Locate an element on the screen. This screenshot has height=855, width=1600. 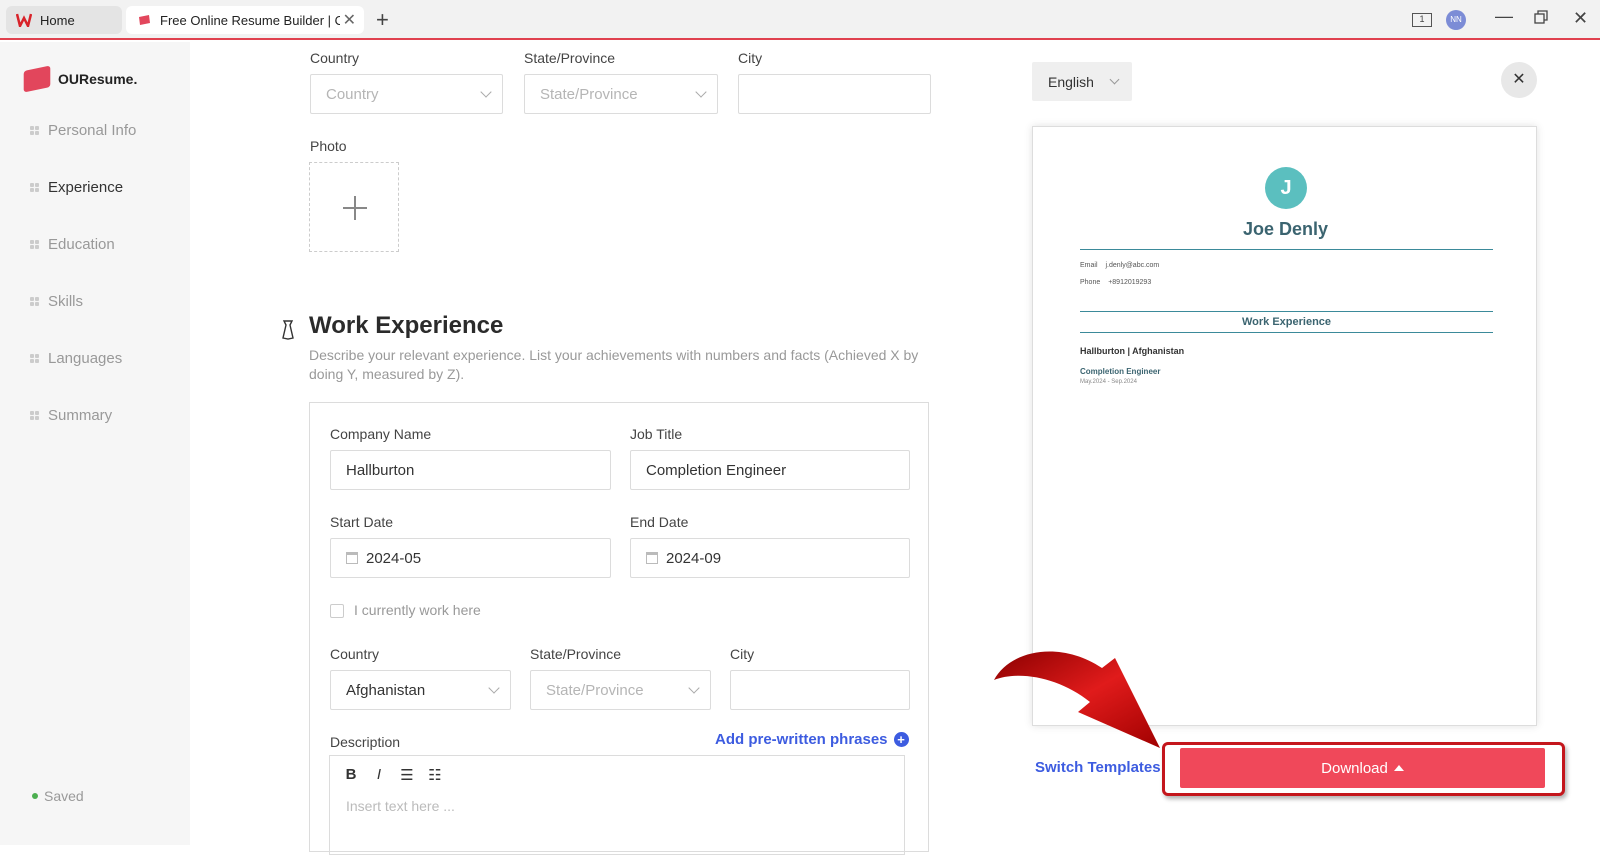
sidebar-item-education: Education is located at coordinates (72, 244).